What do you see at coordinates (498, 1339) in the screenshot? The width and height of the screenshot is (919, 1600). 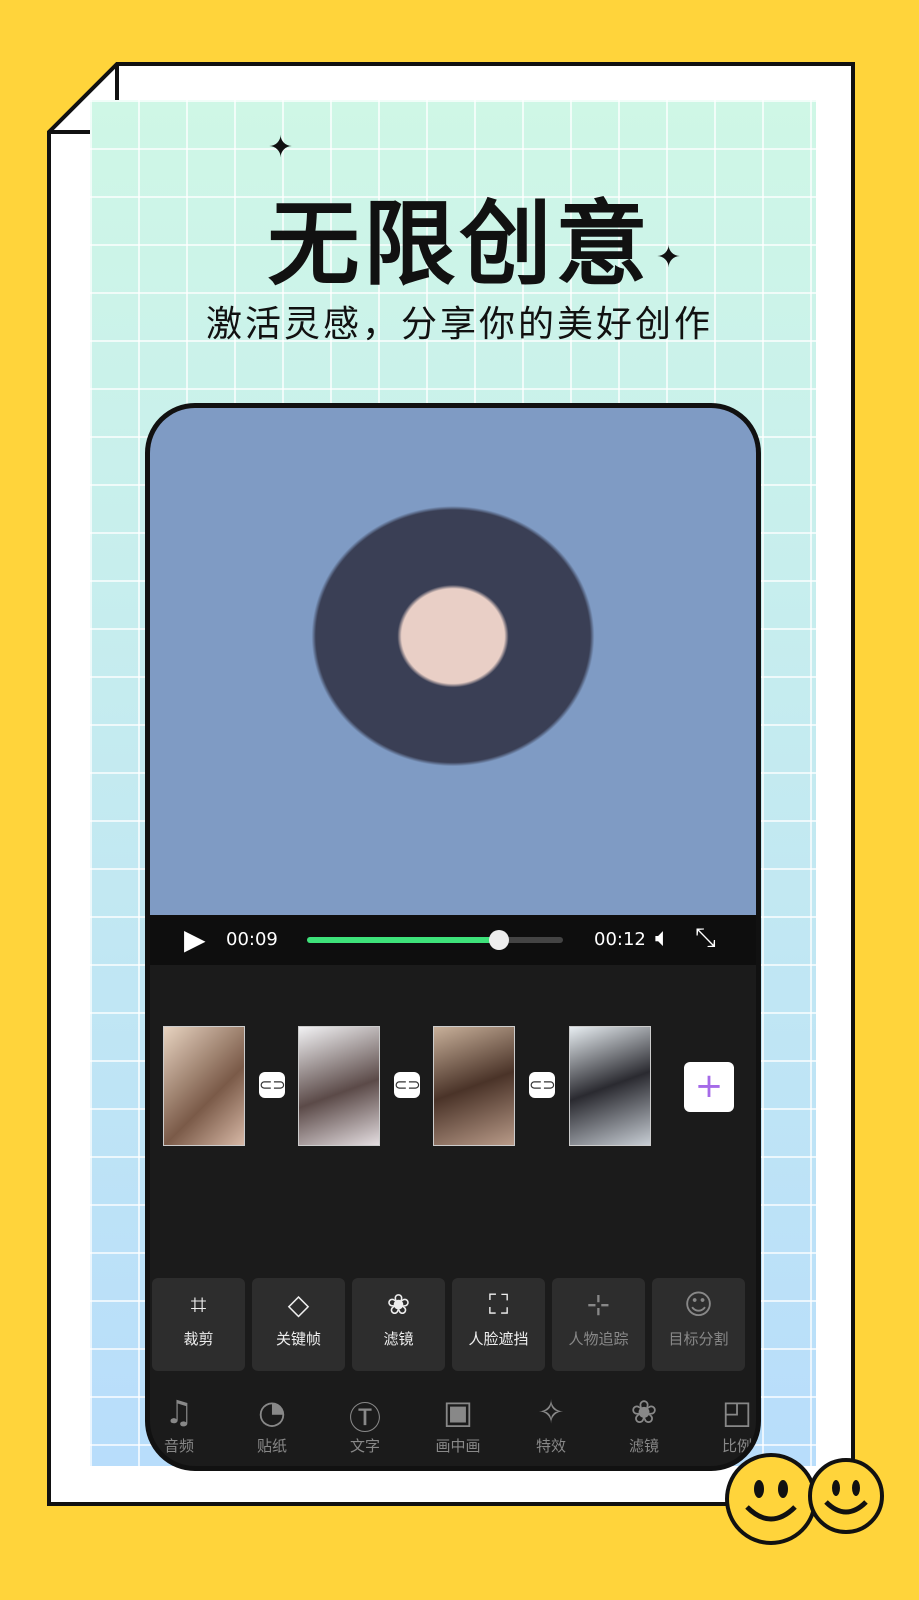 I see `tool-label: 人脸遮挡` at bounding box center [498, 1339].